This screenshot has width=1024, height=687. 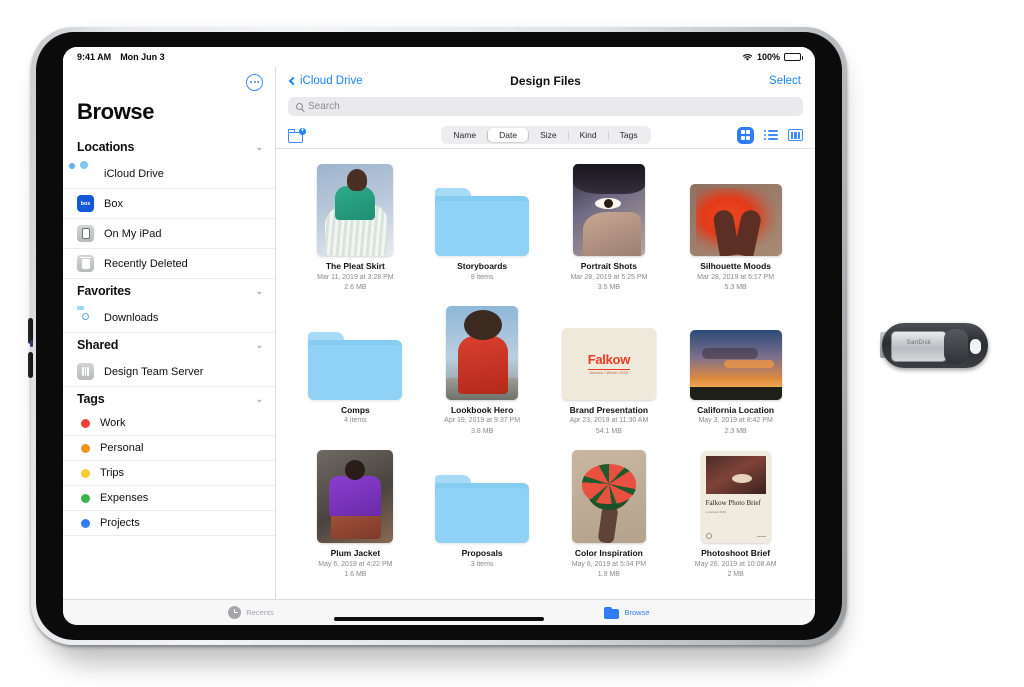 What do you see at coordinates (545, 81) in the screenshot?
I see `navigation-bar: iCloud Drive Design Files Select` at bounding box center [545, 81].